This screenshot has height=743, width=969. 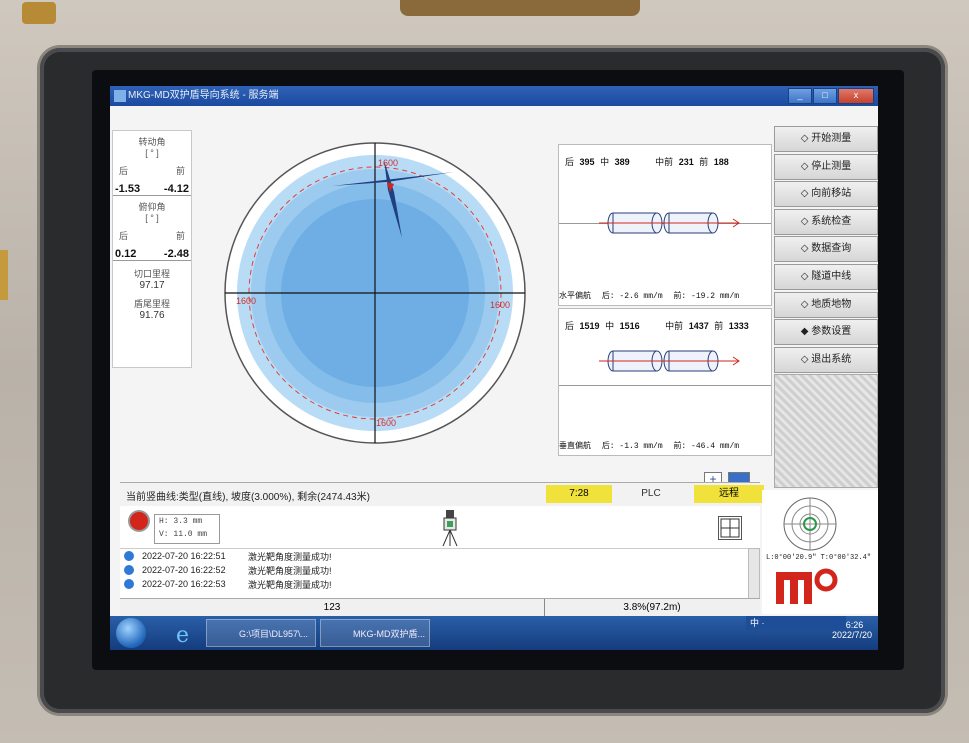 What do you see at coordinates (151, 274) in the screenshot?
I see `cutter-mileage-label: 切口里程` at bounding box center [151, 274].